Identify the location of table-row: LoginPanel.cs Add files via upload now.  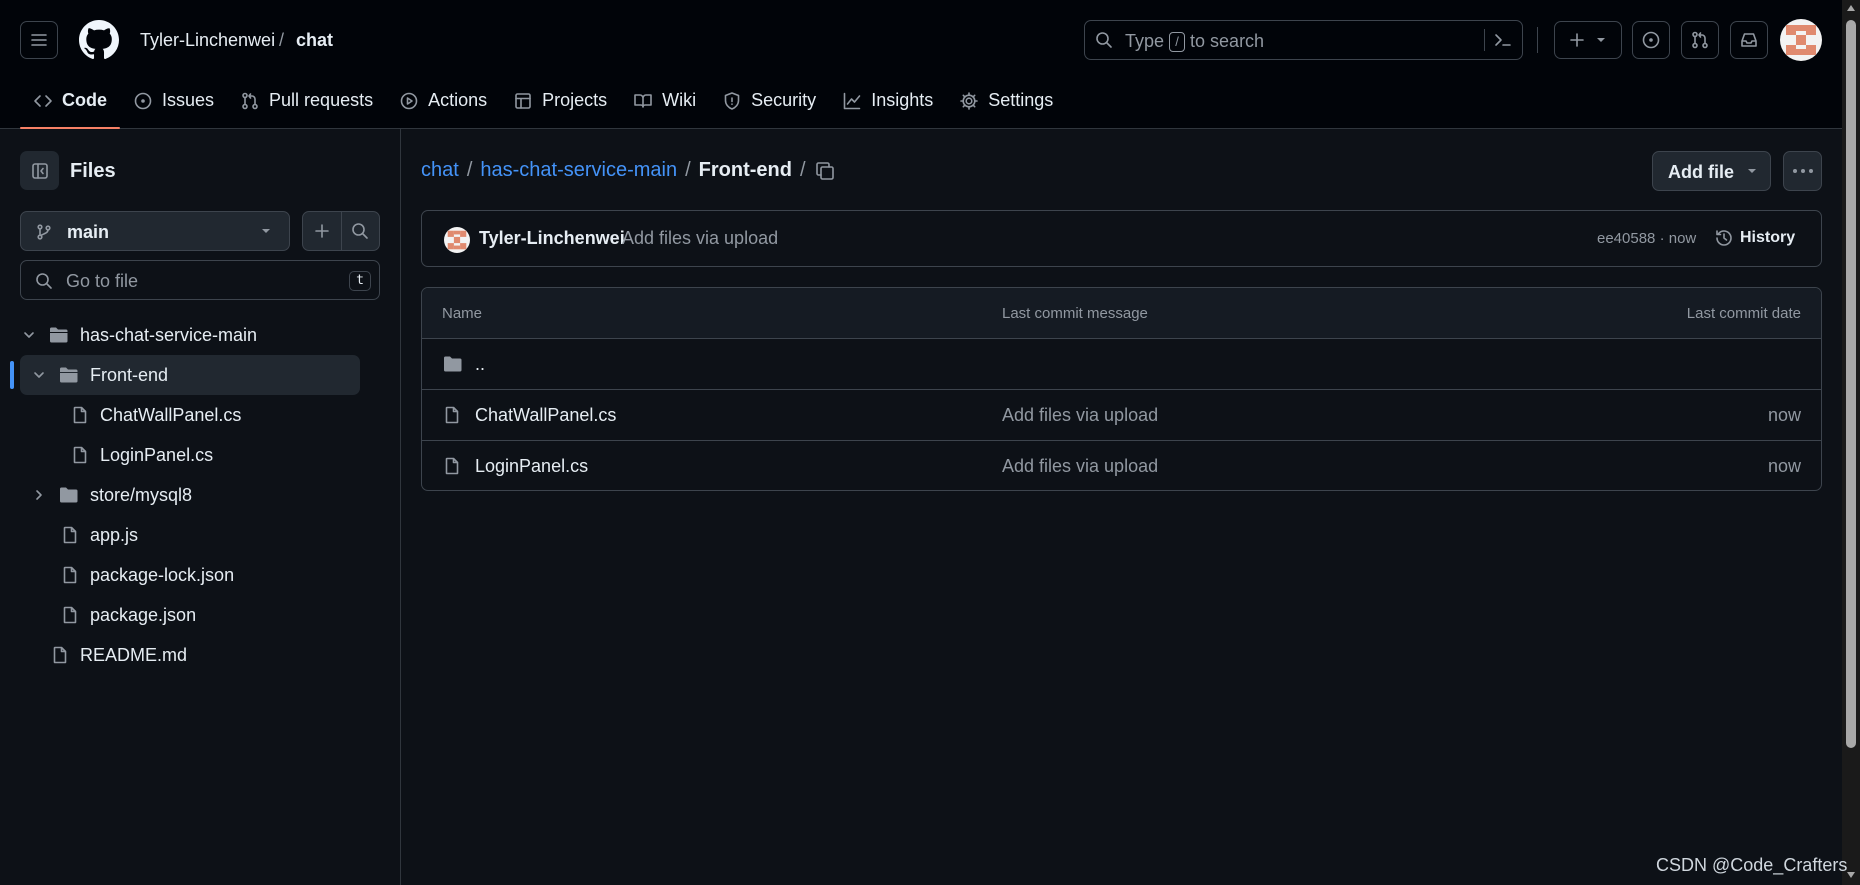
(1121, 465).